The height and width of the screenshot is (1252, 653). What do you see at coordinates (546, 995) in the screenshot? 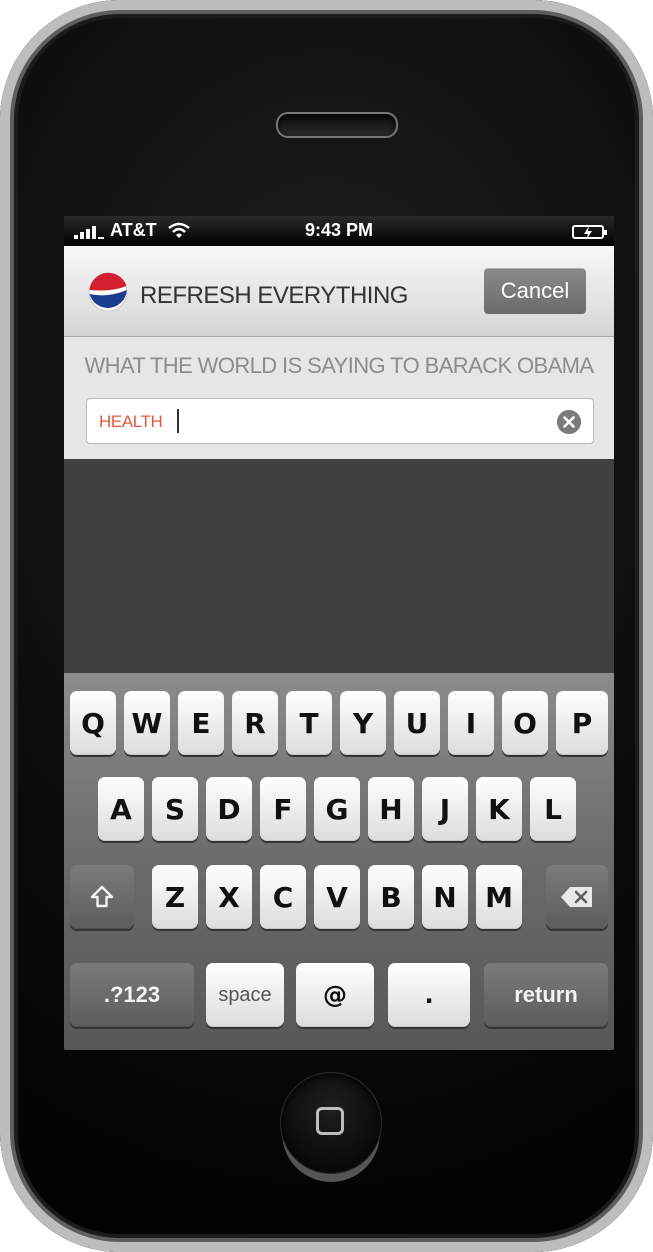
I see `return-key: return` at bounding box center [546, 995].